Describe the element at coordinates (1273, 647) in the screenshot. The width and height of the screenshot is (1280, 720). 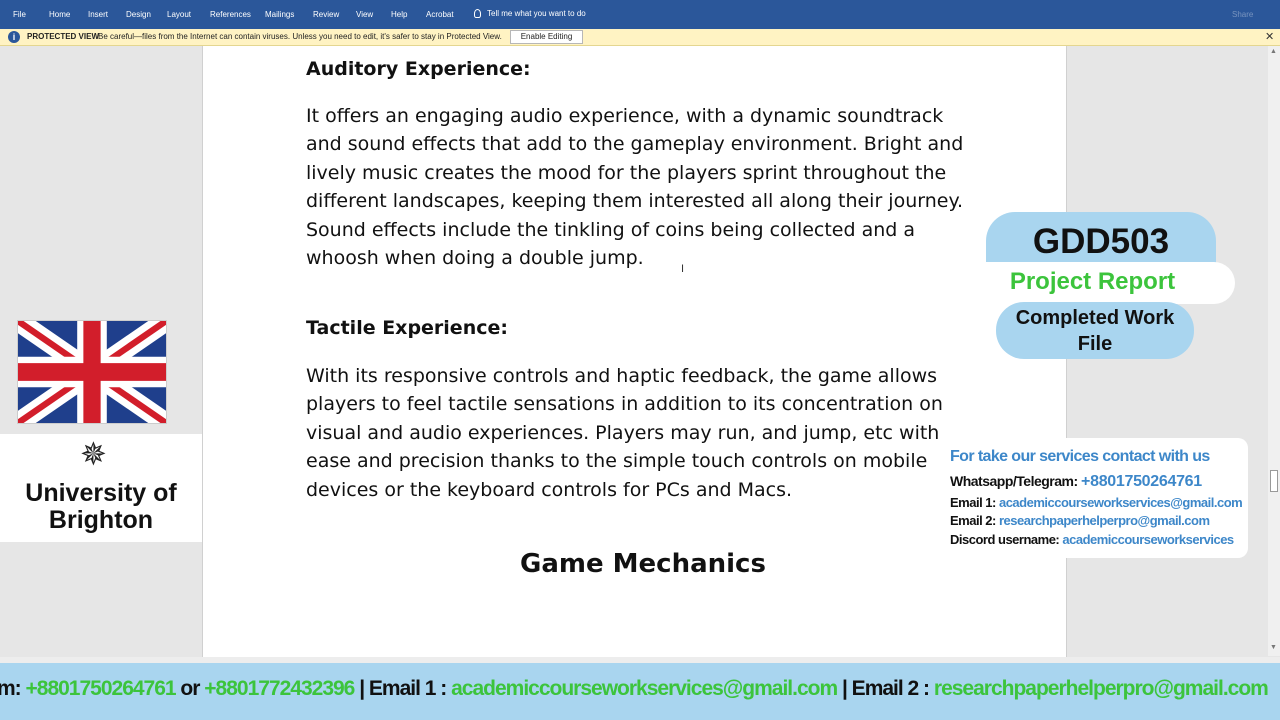
I see `scroll-down-icon: ▼` at that location.